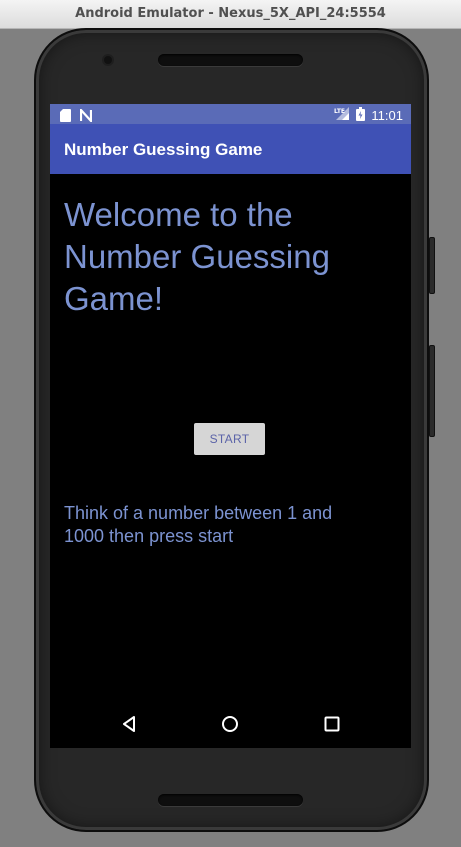  Describe the element at coordinates (197, 256) in the screenshot. I see `welcome-heading: Welcome to the Number Guessing Game!` at that location.